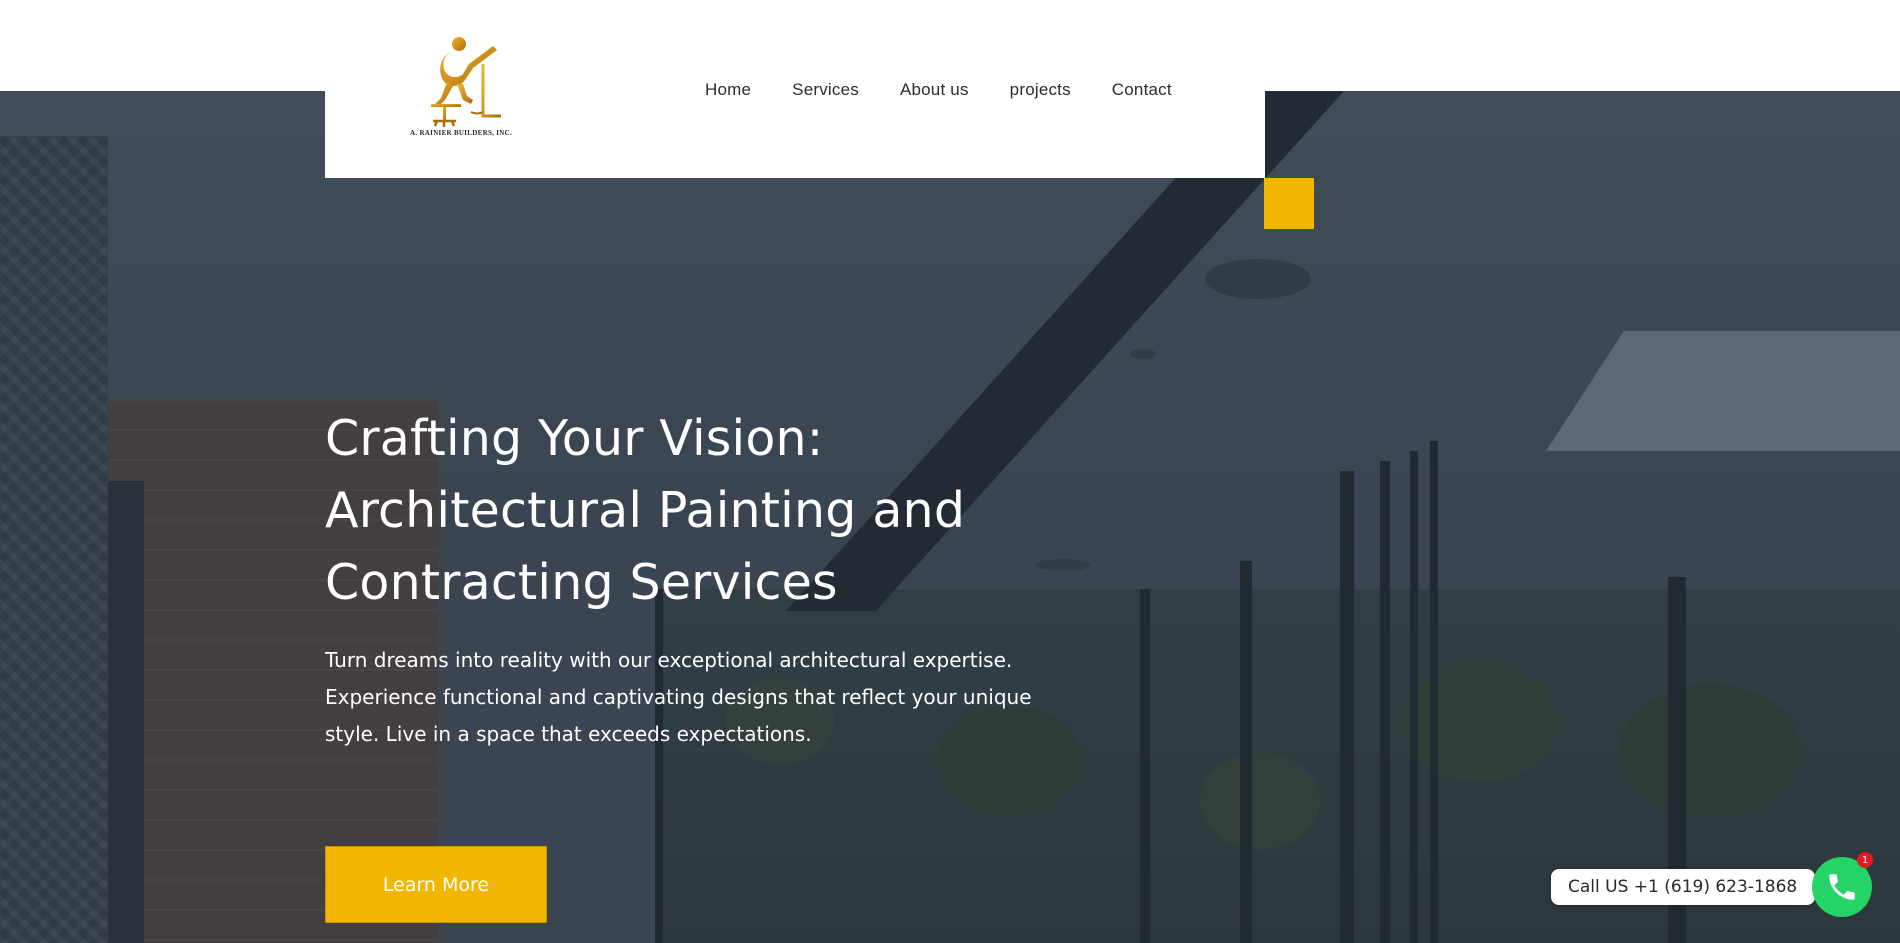  I want to click on nav-item-about-us: About us, so click(934, 90).